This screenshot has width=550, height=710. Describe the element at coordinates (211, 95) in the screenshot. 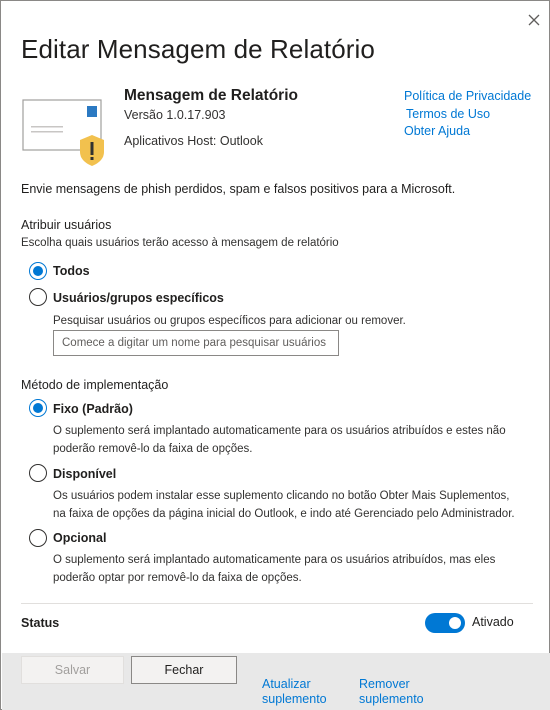

I see `app-name: Mensagem de Relatório` at that location.